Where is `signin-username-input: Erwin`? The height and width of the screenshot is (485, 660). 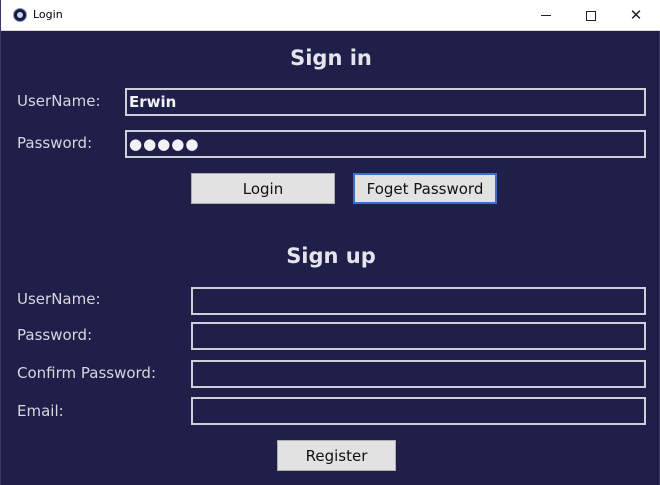 signin-username-input: Erwin is located at coordinates (385, 102).